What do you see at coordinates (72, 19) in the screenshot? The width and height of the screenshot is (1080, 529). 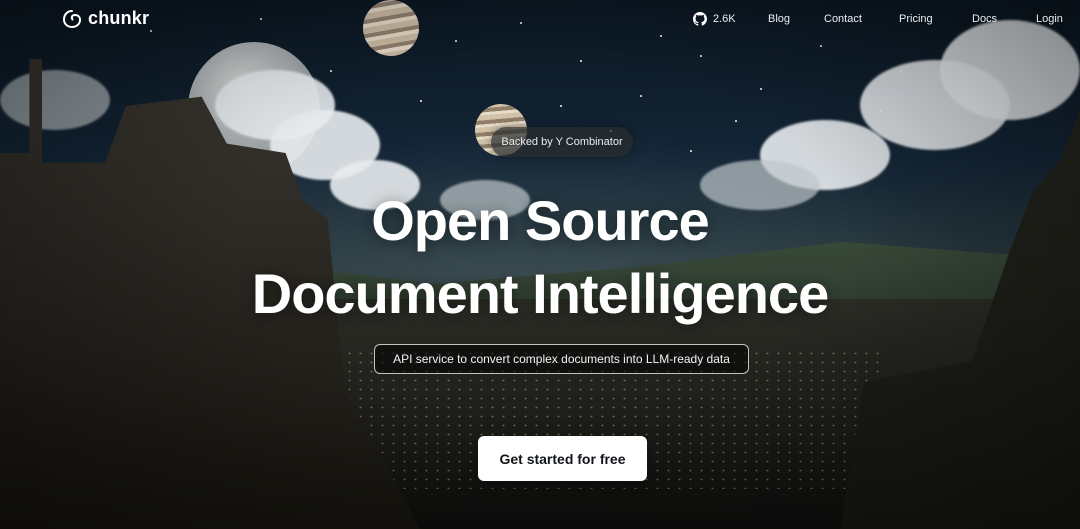 I see `chunkr-swirl-icon` at bounding box center [72, 19].